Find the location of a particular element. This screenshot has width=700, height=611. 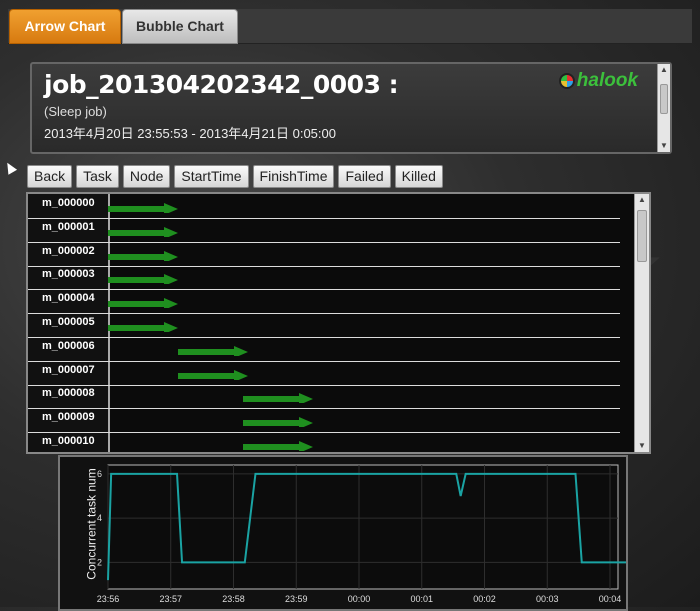

mouse-cursor-icon is located at coordinates (10, 167).